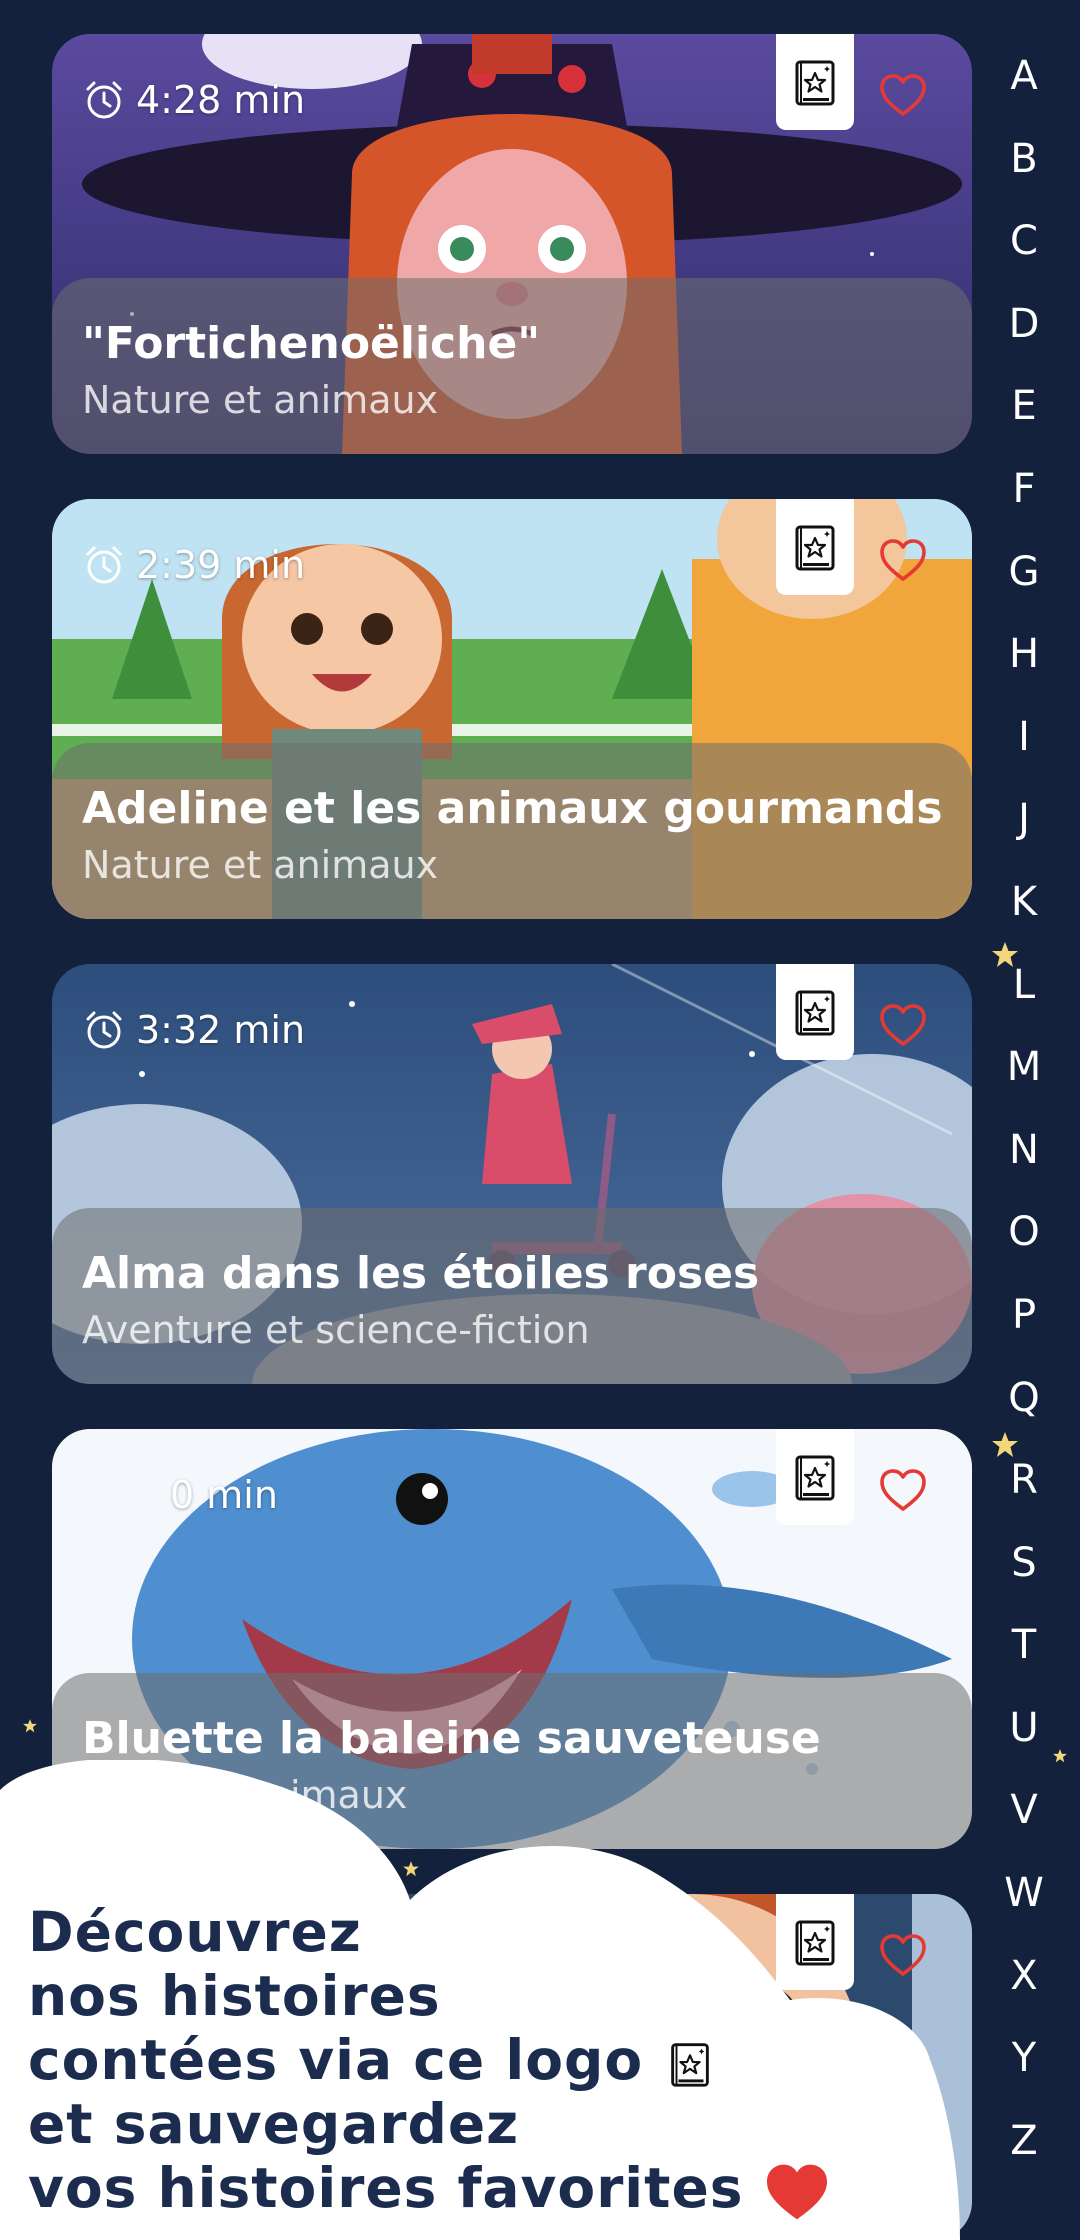 This screenshot has height=2240, width=1080. I want to click on alphabet-letter-a: A, so click(1024, 87).